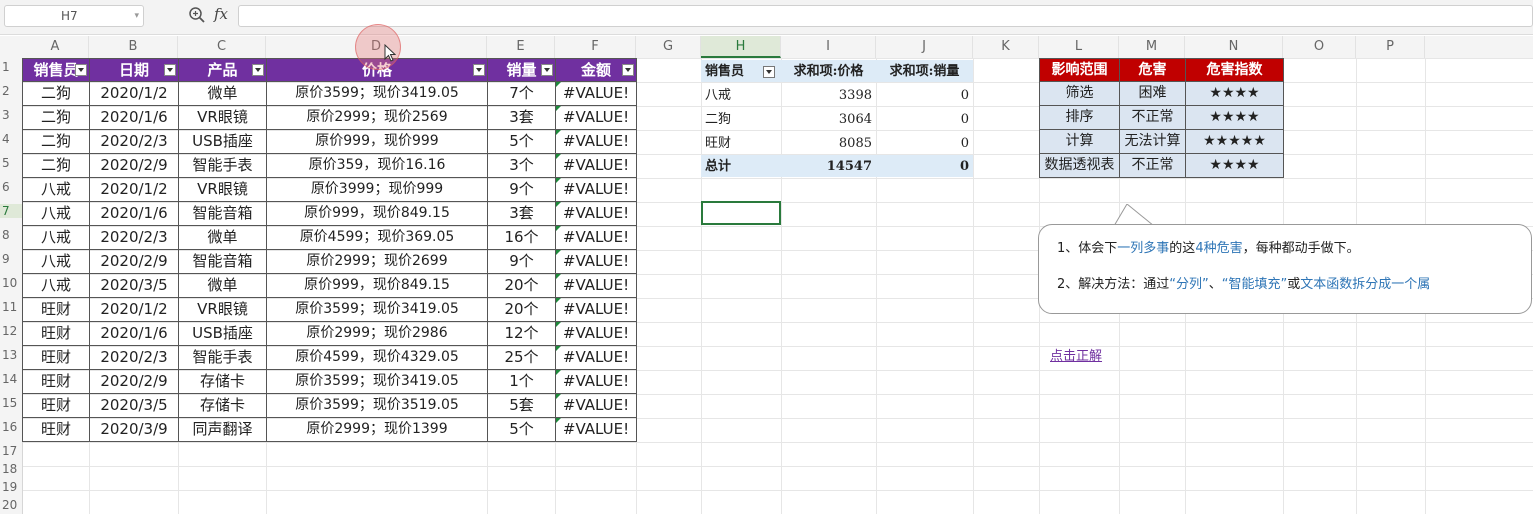 The width and height of the screenshot is (1533, 514). I want to click on cell-quantity: 1个, so click(521, 382).